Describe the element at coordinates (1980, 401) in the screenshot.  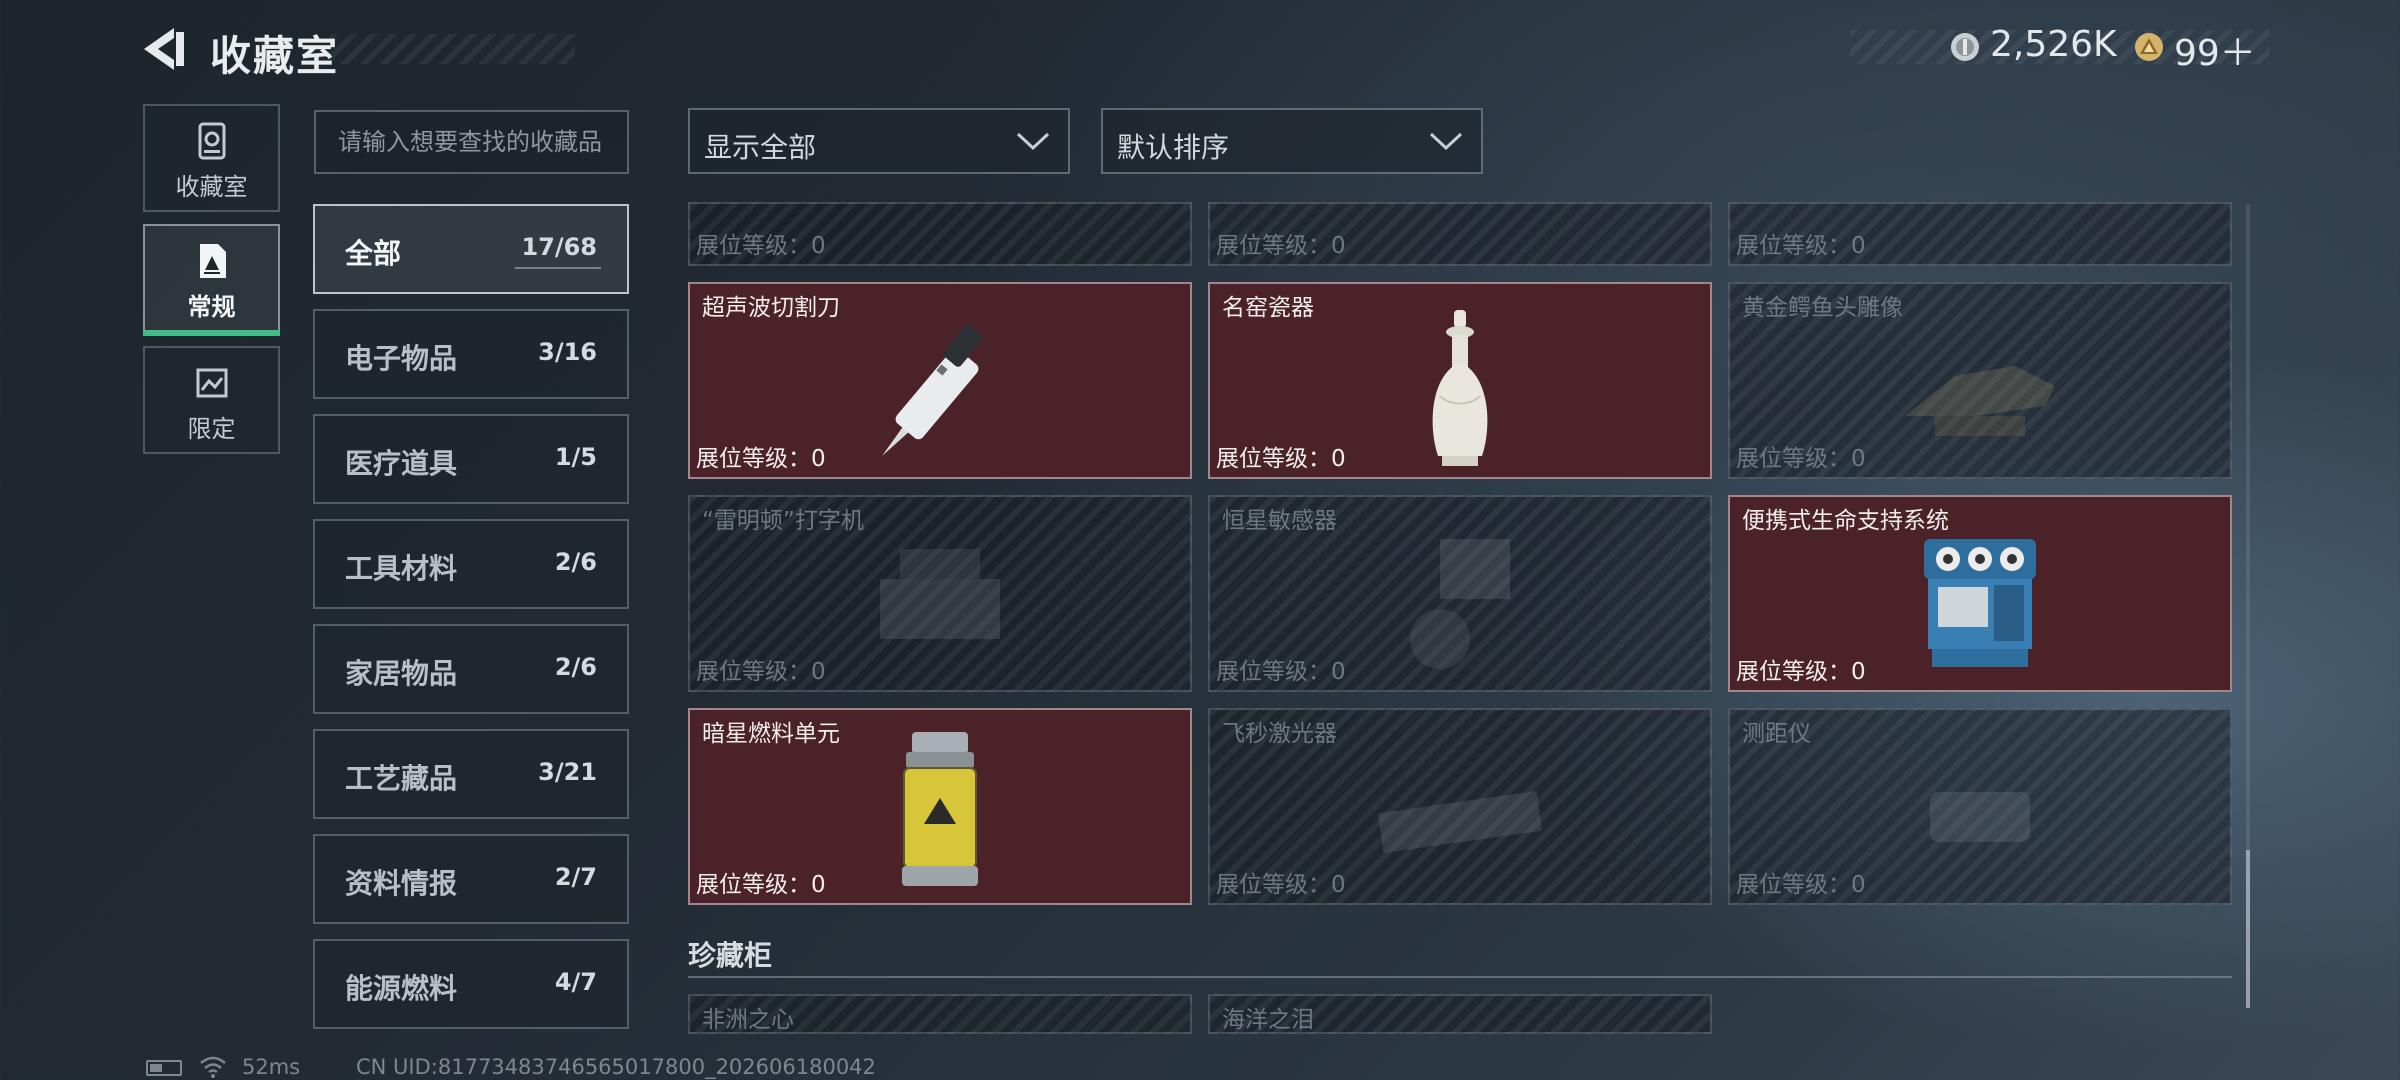
I see `gold-crocodile-statue-icon` at that location.